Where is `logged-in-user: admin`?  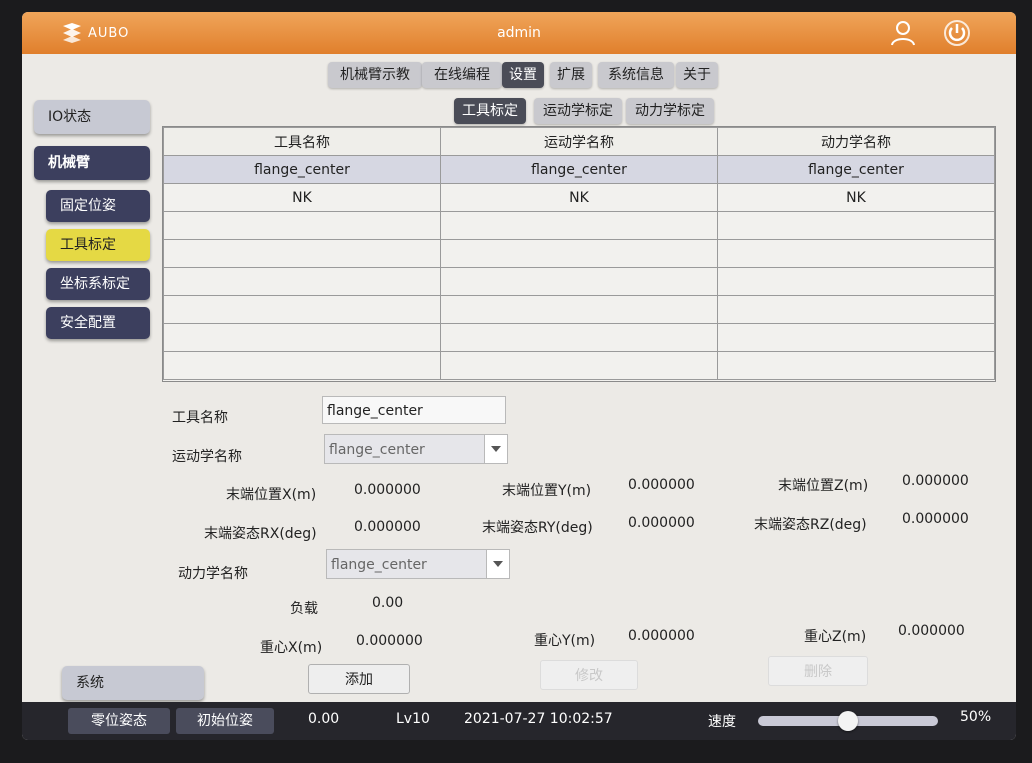 logged-in-user: admin is located at coordinates (519, 33).